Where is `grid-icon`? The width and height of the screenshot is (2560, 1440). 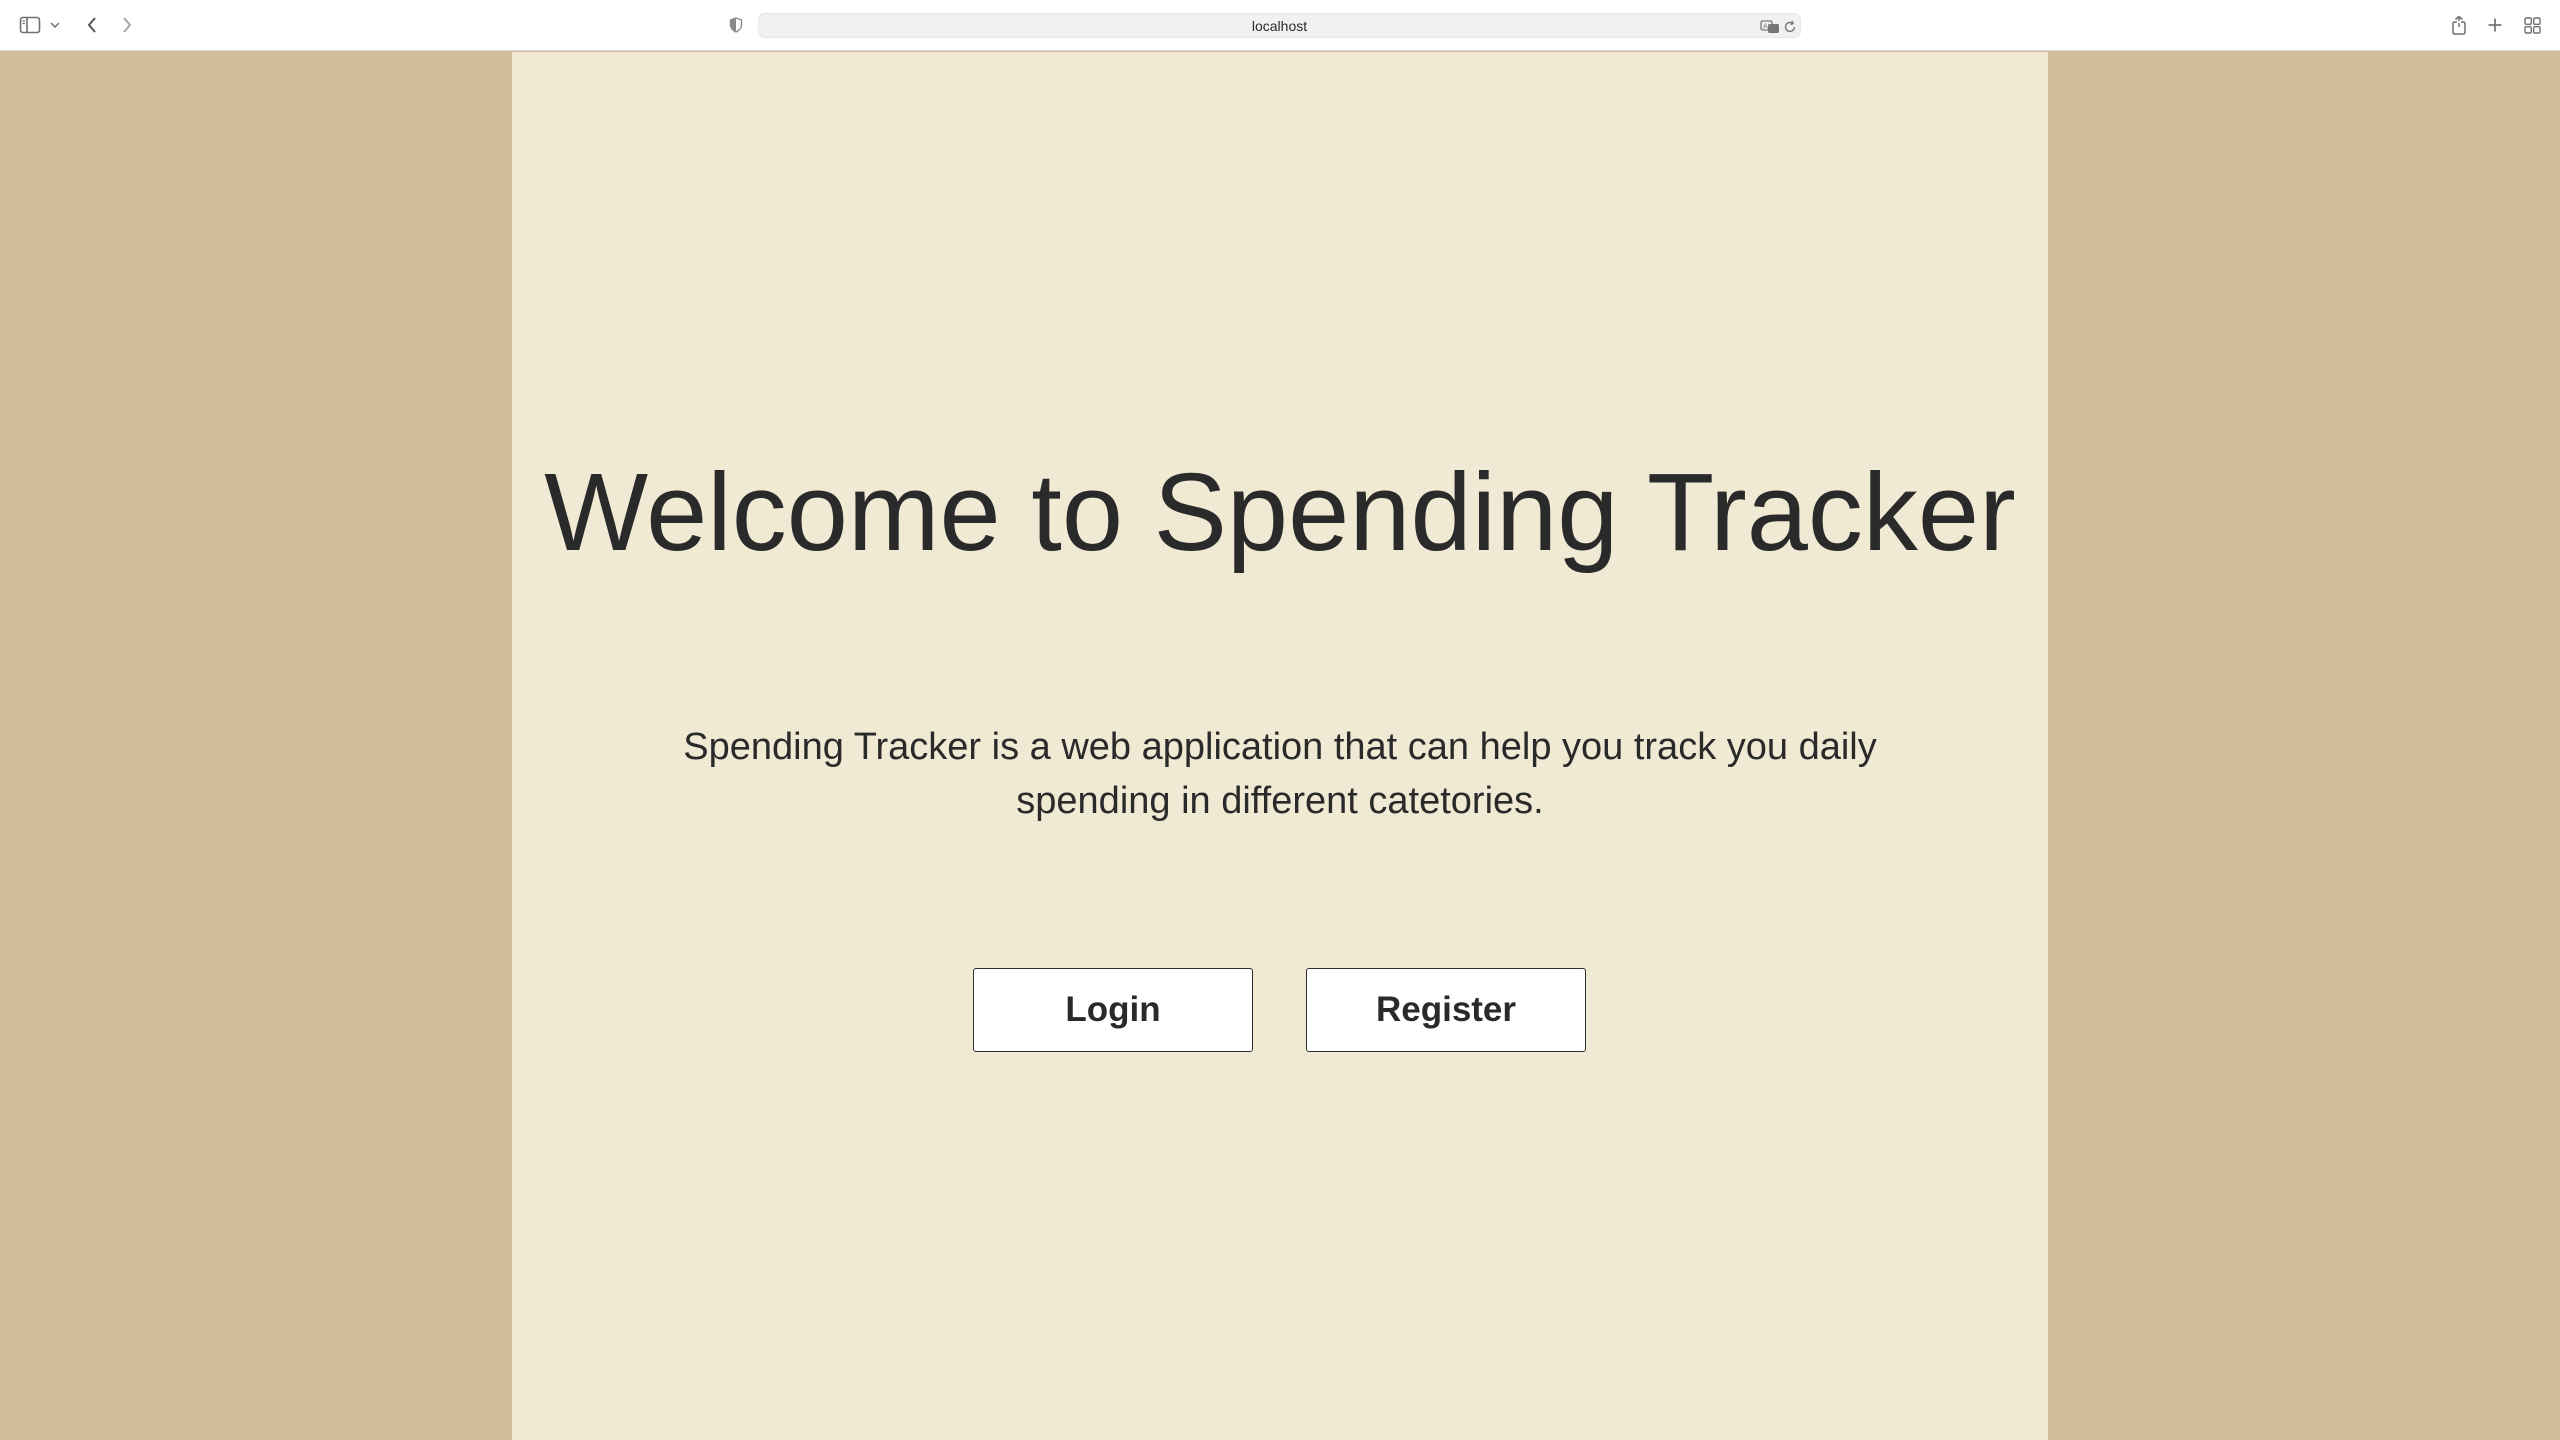
grid-icon is located at coordinates (2532, 25).